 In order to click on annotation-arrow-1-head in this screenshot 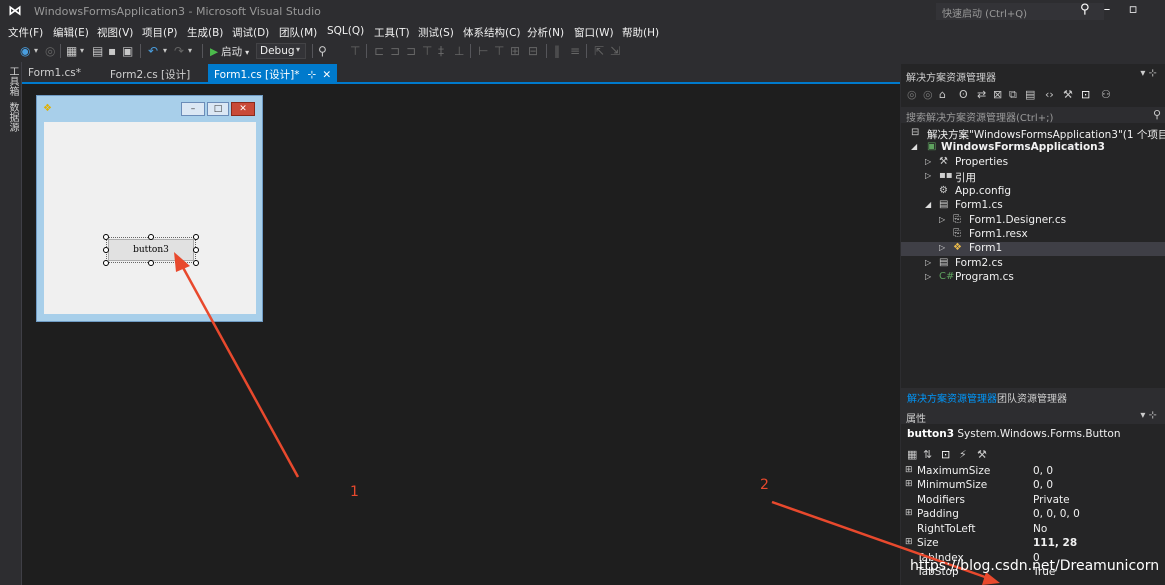, I will do `click(182, 262)`.